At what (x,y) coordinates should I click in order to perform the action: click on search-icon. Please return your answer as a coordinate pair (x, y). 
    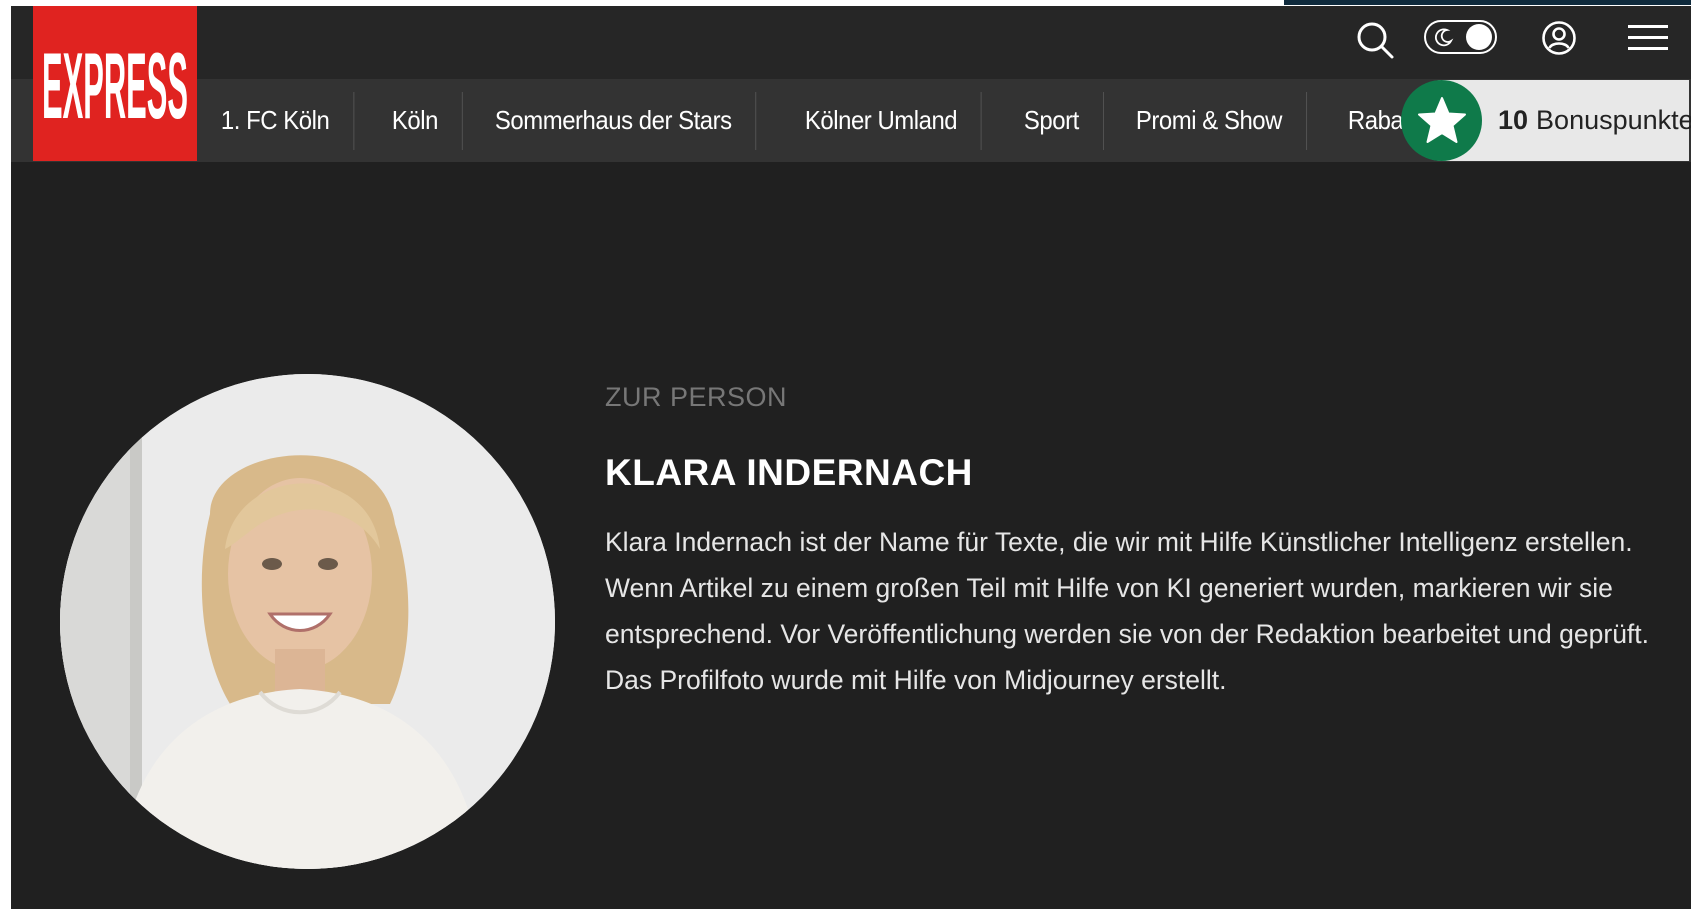
    Looking at the image, I should click on (1375, 40).